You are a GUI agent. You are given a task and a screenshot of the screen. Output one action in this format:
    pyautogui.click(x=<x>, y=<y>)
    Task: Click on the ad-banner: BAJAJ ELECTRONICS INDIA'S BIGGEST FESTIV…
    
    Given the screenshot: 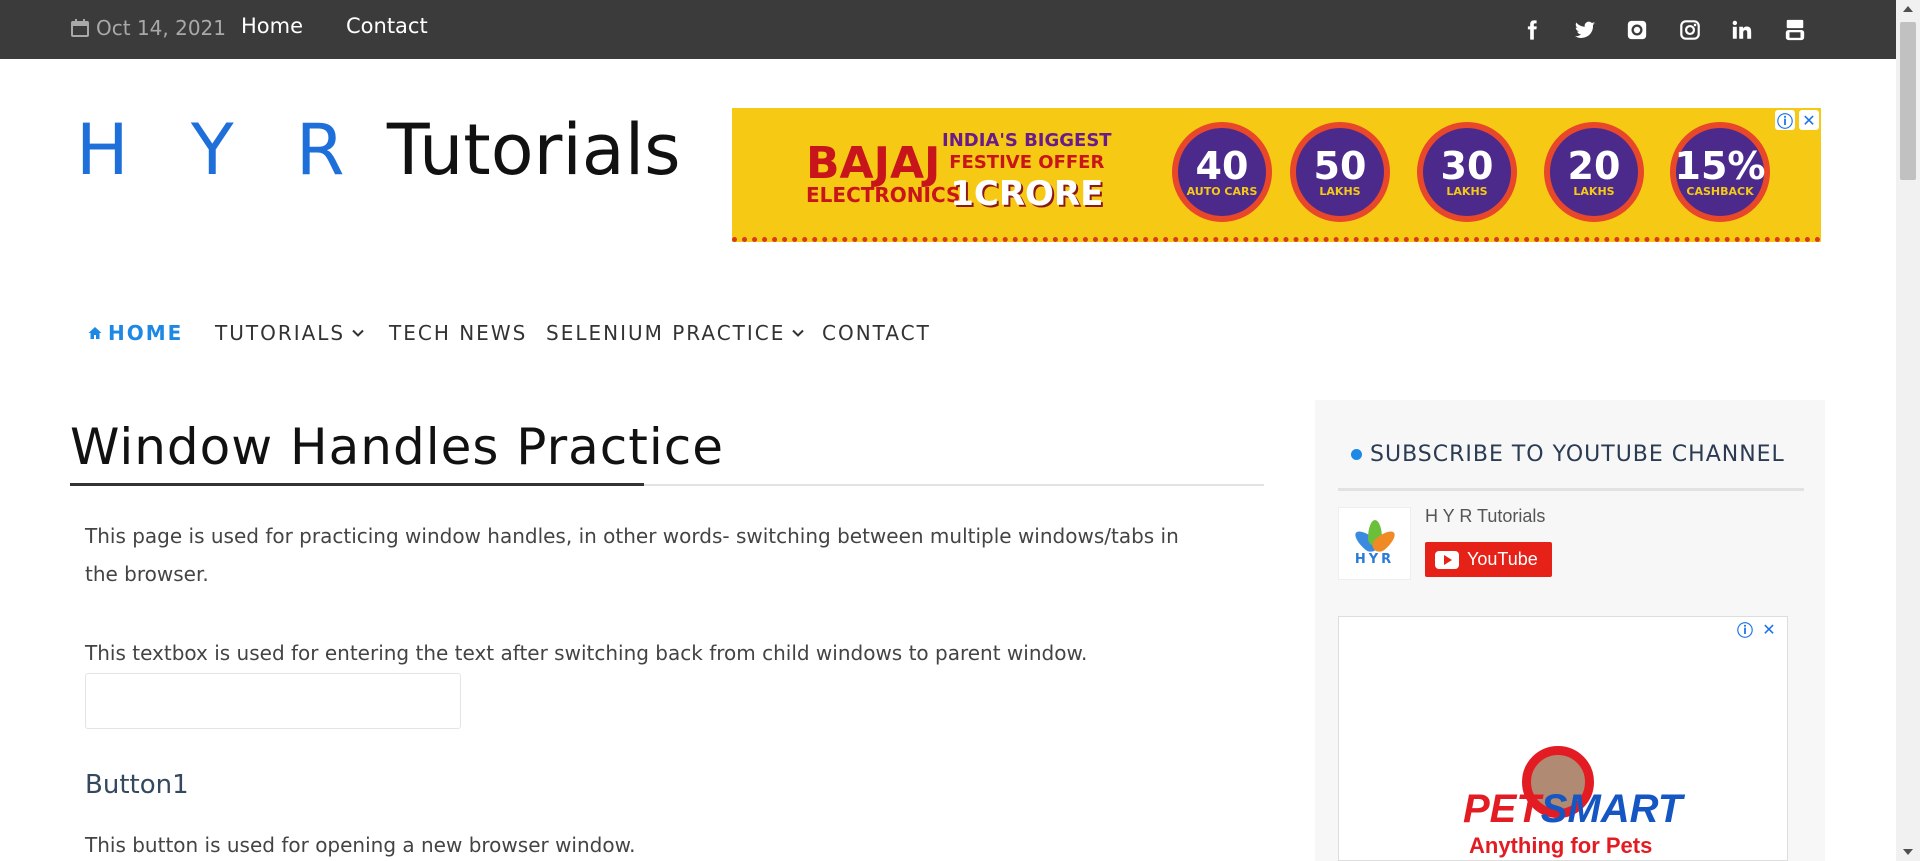 What is the action you would take?
    pyautogui.click(x=1276, y=175)
    